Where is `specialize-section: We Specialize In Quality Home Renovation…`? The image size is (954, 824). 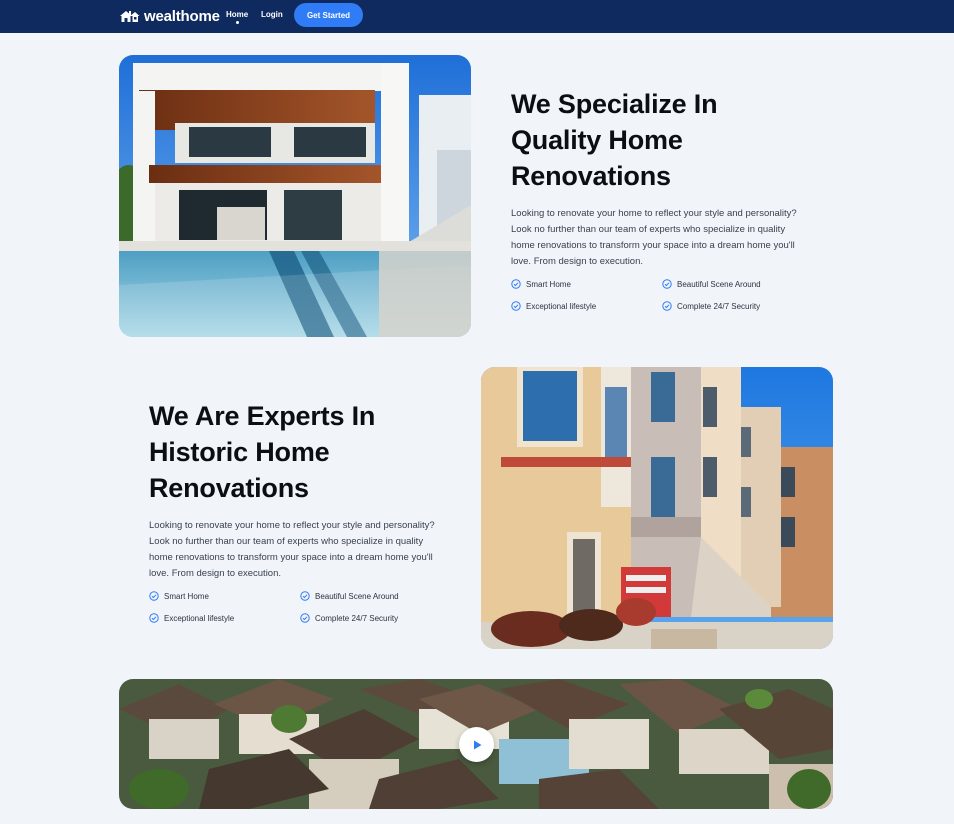
specialize-section: We Specialize In Quality Home Renovation… is located at coordinates (661, 200).